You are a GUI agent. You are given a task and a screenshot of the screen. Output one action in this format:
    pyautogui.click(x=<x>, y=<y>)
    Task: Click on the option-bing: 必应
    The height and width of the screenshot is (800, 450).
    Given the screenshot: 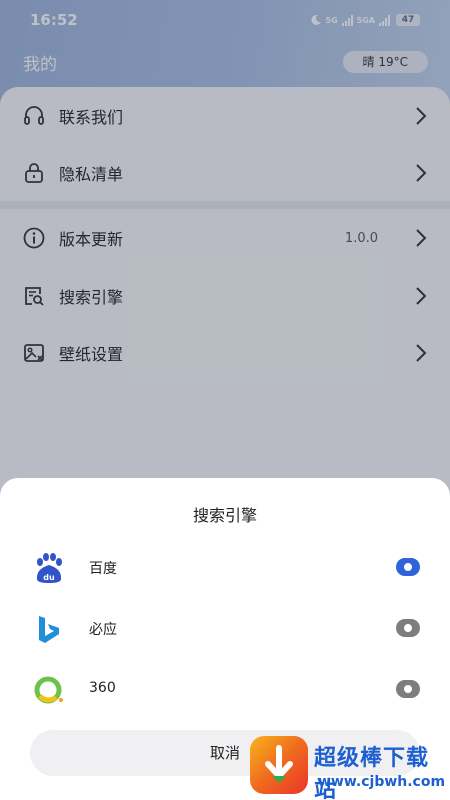 What is the action you would take?
    pyautogui.click(x=225, y=629)
    